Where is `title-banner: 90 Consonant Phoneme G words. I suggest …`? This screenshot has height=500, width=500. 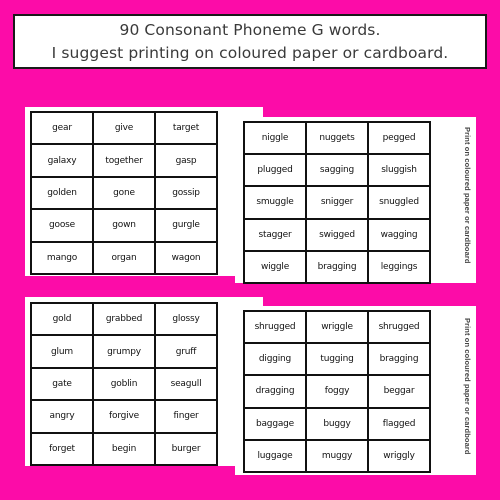 title-banner: 90 Consonant Phoneme G words. I suggest … is located at coordinates (250, 41).